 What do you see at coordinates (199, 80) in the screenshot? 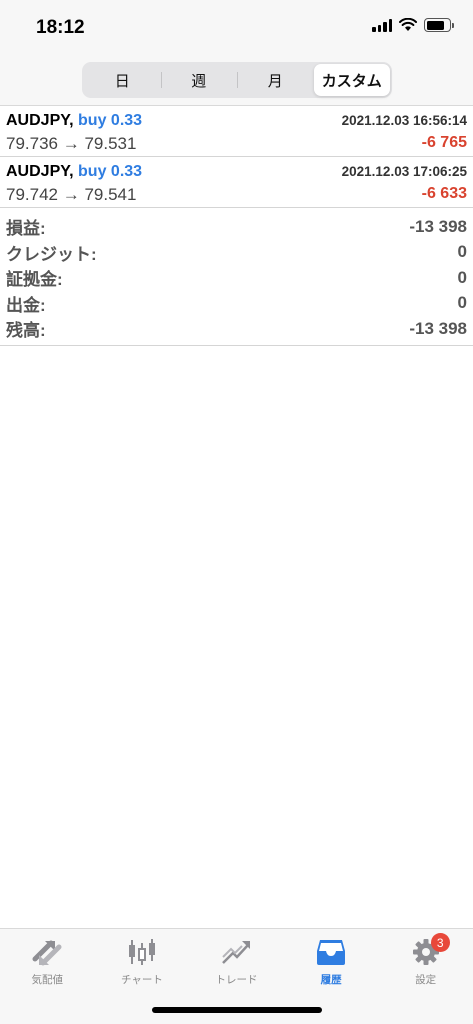
I see `tab-week: 週` at bounding box center [199, 80].